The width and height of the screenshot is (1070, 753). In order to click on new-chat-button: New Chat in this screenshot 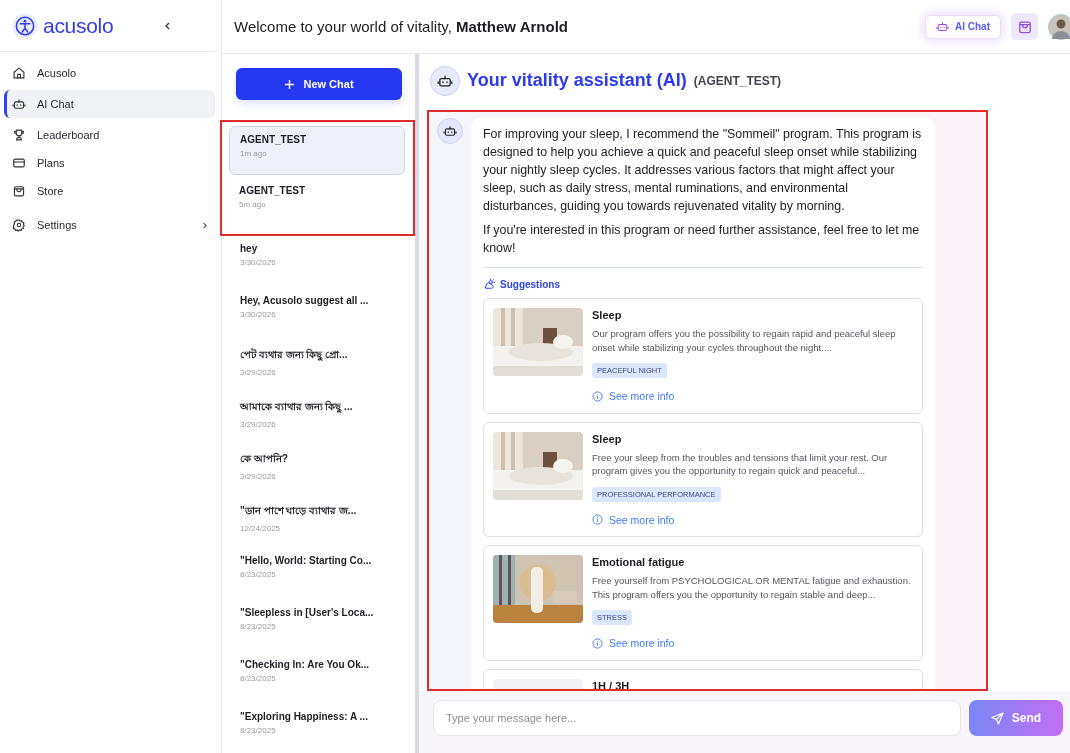, I will do `click(319, 84)`.